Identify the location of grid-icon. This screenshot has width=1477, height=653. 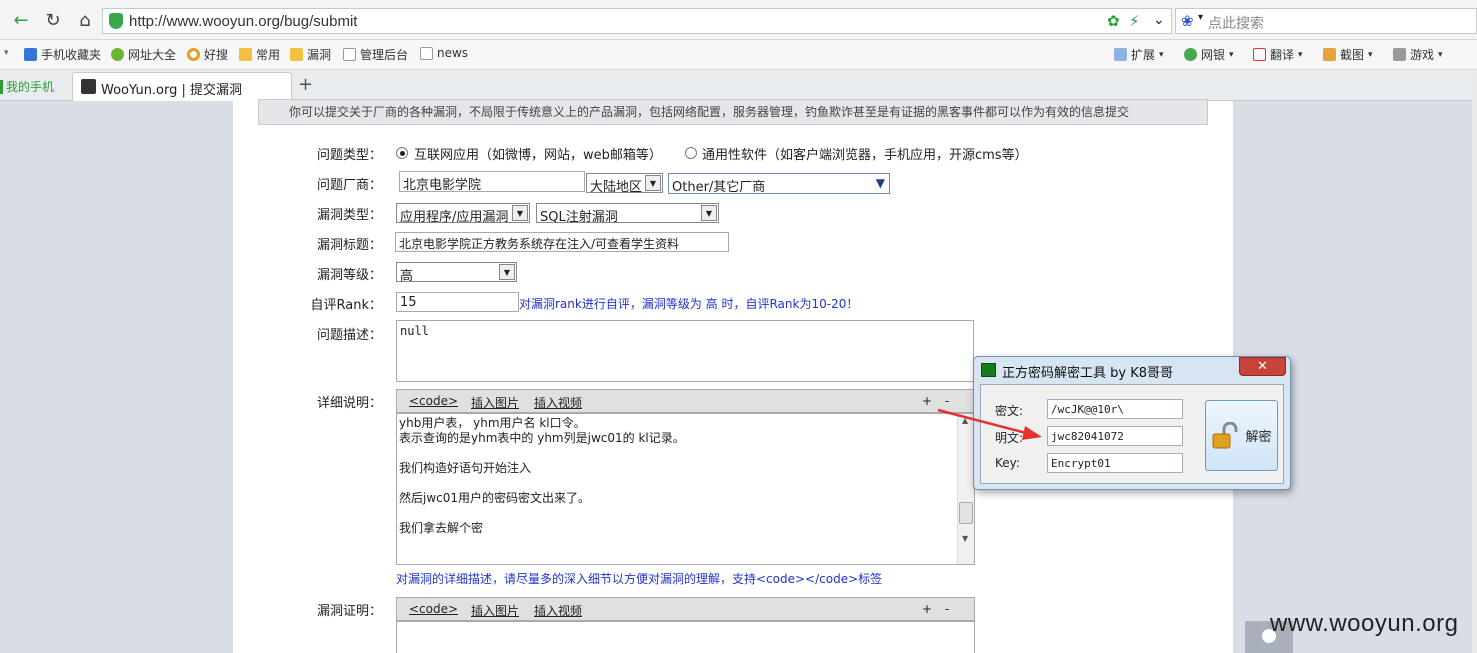
(1120, 54).